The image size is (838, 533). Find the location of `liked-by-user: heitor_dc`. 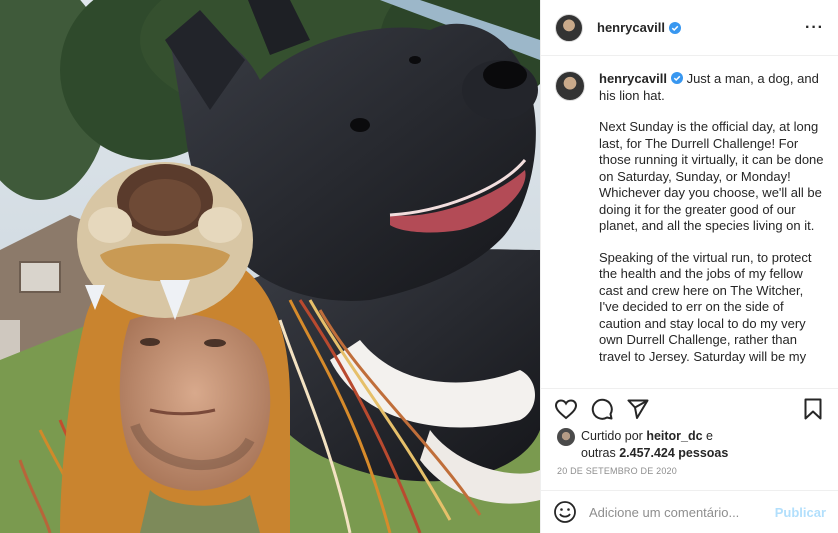

liked-by-user: heitor_dc is located at coordinates (674, 436).